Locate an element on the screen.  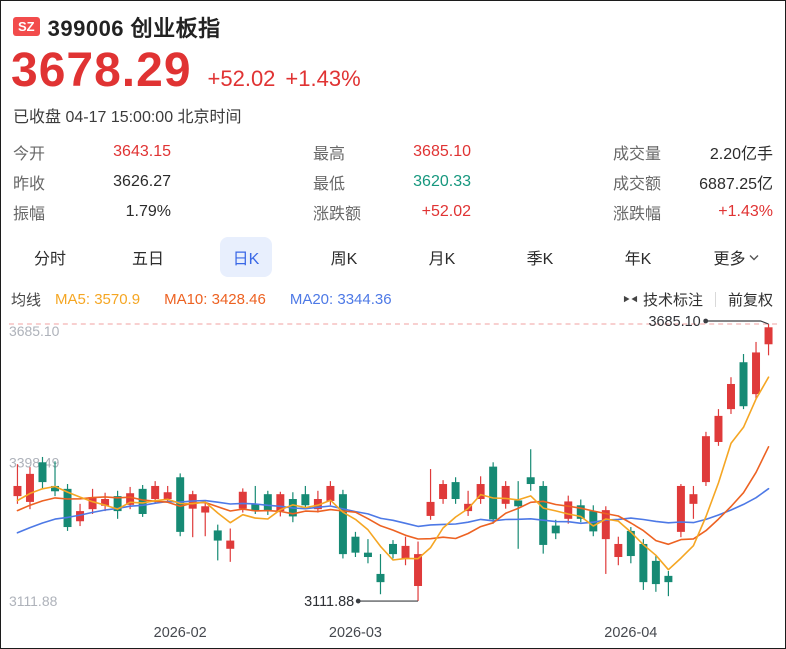
tab-monthly-k: 月K is located at coordinates (442, 257).